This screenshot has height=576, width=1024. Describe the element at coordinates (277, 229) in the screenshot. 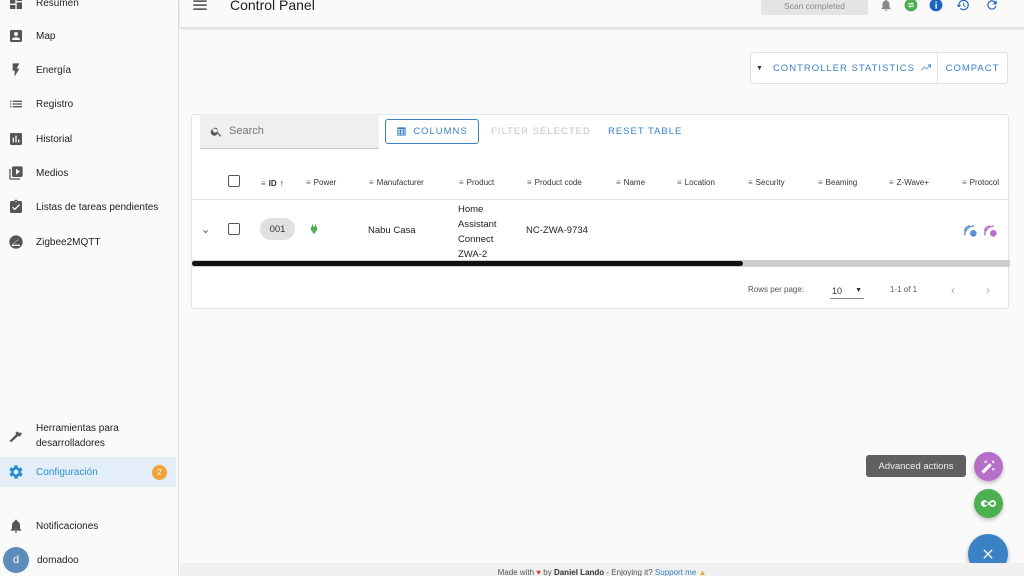

I see `node-id-chip: 001` at that location.